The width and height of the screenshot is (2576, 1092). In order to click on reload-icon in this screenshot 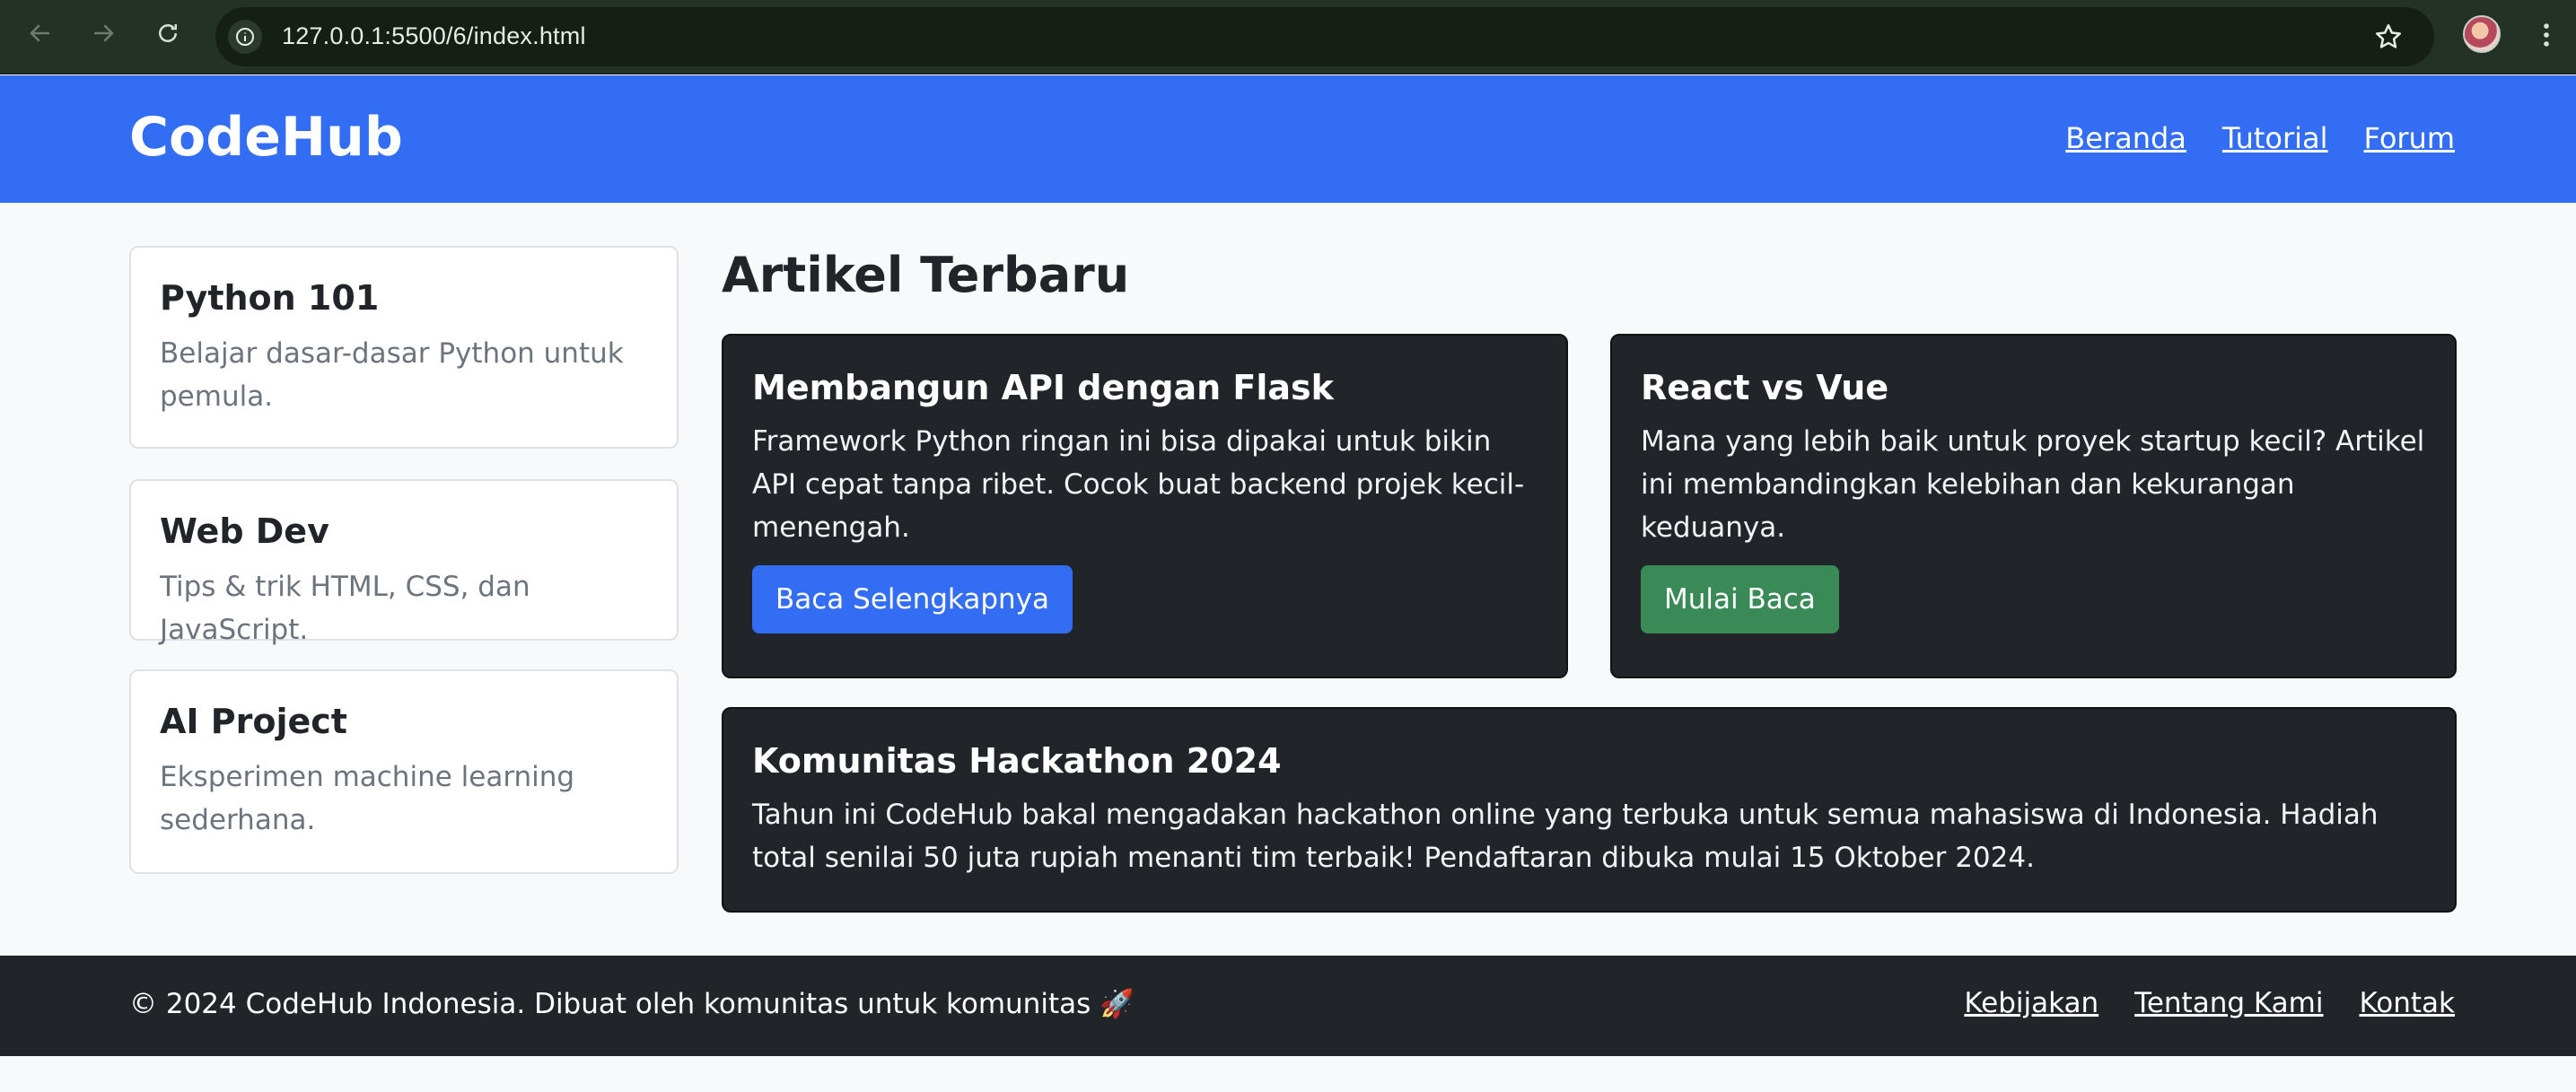, I will do `click(168, 33)`.